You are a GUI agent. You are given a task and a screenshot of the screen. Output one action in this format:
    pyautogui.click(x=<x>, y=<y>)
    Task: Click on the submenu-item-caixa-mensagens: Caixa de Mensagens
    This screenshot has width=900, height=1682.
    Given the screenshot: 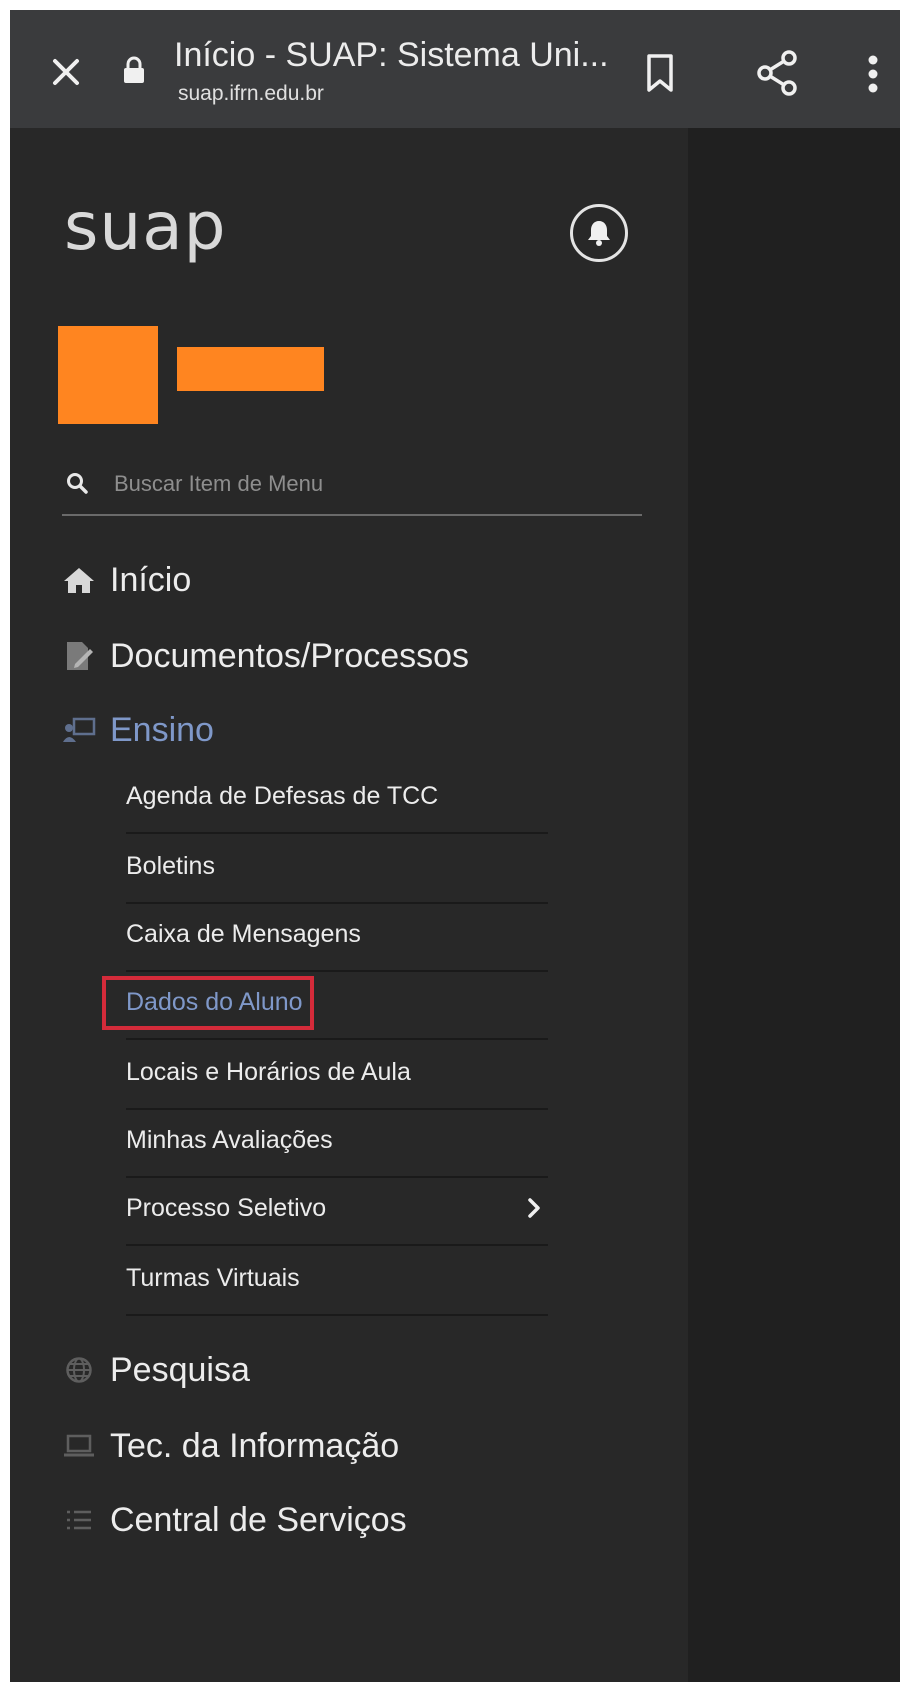 What is the action you would take?
    pyautogui.click(x=337, y=937)
    